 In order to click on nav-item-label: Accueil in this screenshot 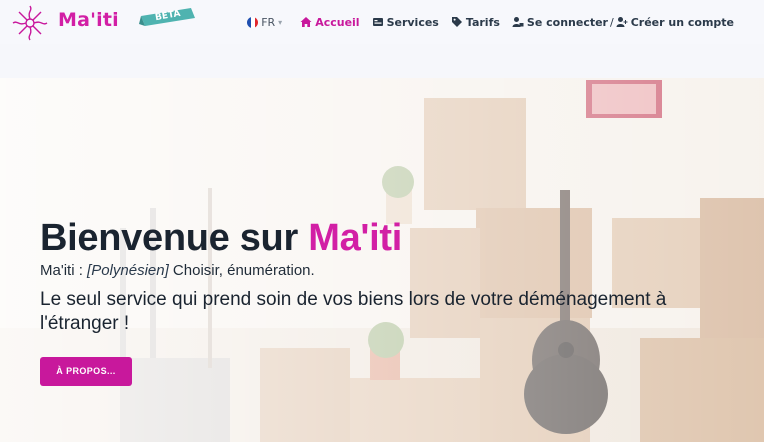, I will do `click(337, 22)`.